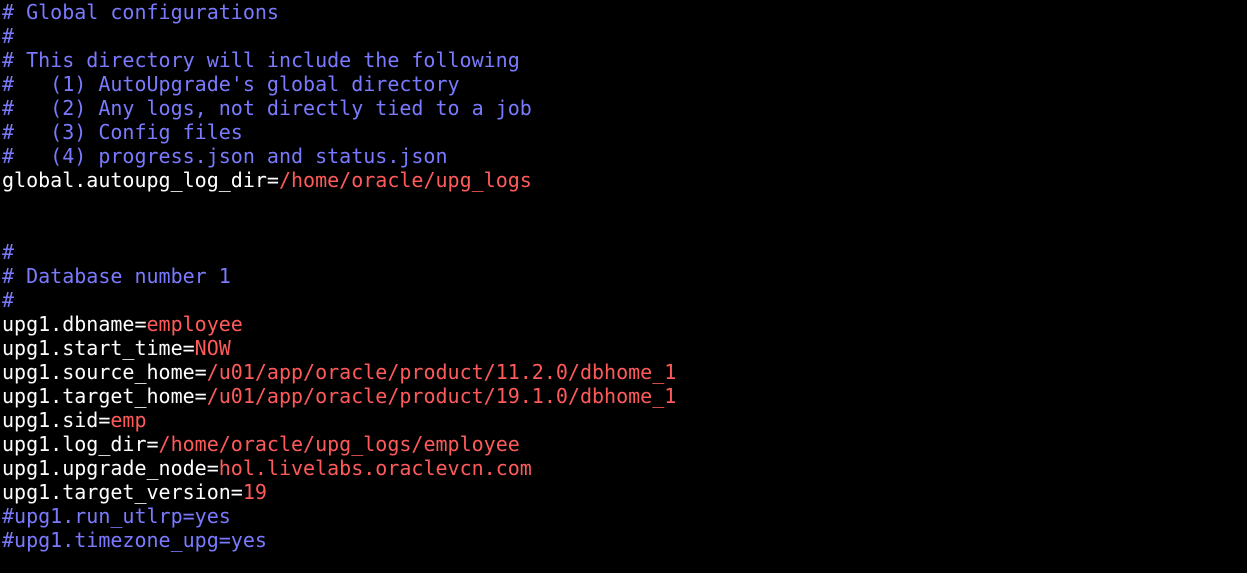 The image size is (1247, 573). What do you see at coordinates (225, 156) in the screenshot?
I see `comment-text: # (4) progress.json and status.json` at bounding box center [225, 156].